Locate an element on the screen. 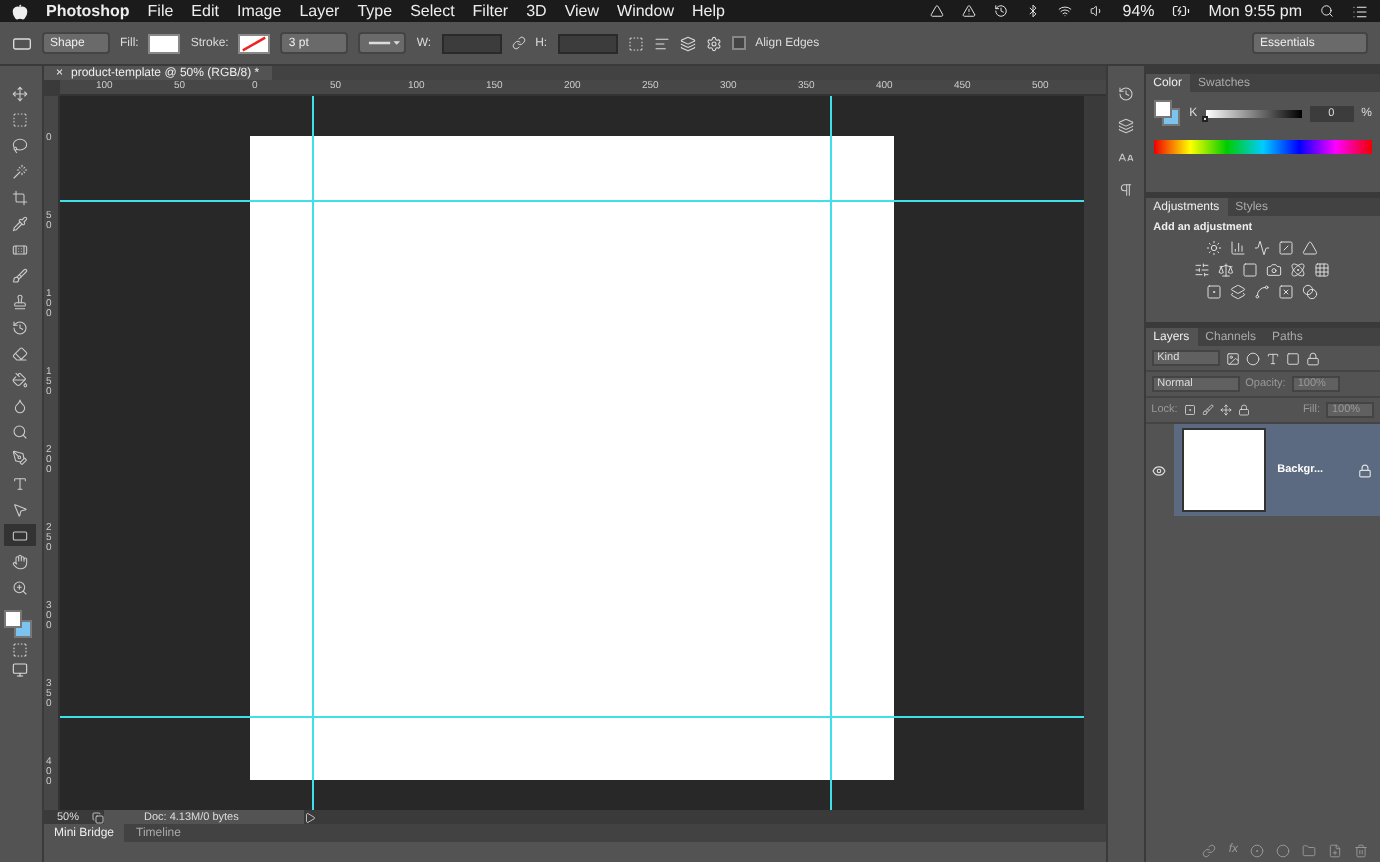 Image resolution: width=1380 pixels, height=862 pixels. bucket-tool-icon is located at coordinates (20, 379).